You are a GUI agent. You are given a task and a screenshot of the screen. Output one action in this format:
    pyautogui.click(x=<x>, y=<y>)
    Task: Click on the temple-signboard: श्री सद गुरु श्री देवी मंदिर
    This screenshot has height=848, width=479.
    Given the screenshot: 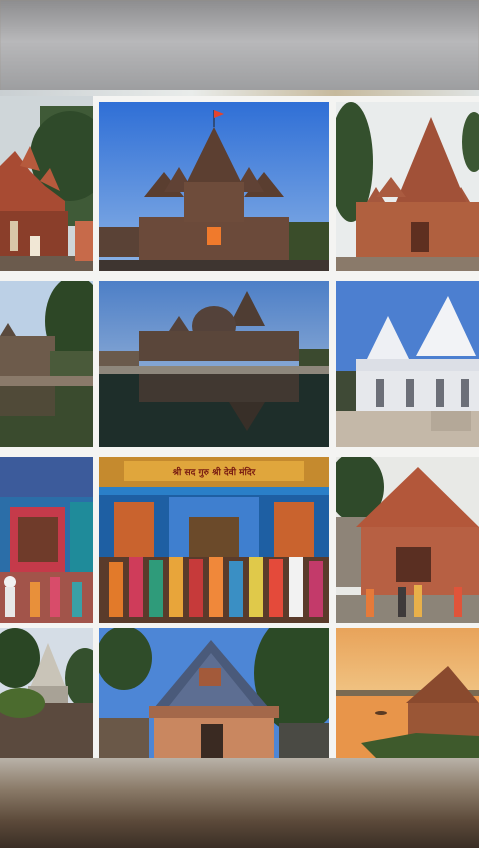 What is the action you would take?
    pyautogui.click(x=214, y=472)
    